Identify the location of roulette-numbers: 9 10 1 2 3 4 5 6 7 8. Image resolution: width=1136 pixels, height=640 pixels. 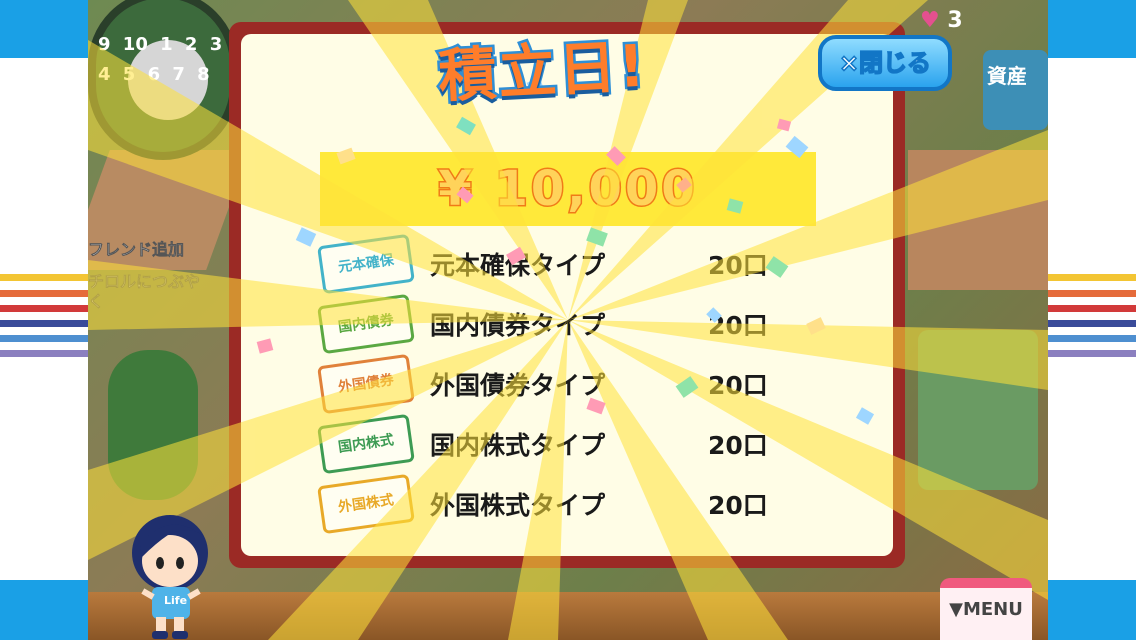
(160, 59).